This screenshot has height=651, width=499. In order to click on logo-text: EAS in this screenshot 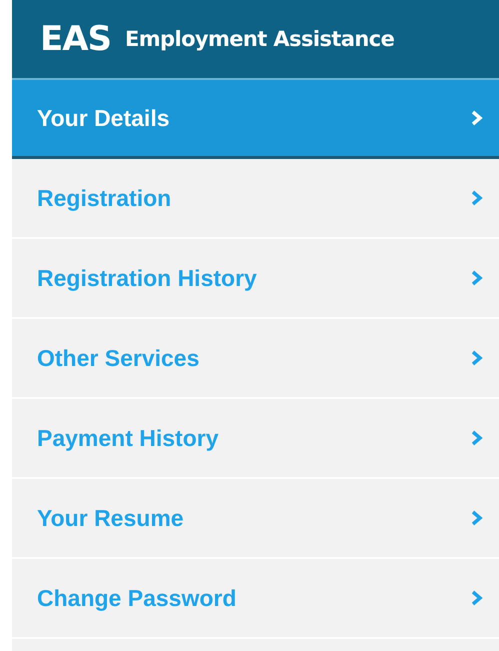, I will do `click(76, 39)`.